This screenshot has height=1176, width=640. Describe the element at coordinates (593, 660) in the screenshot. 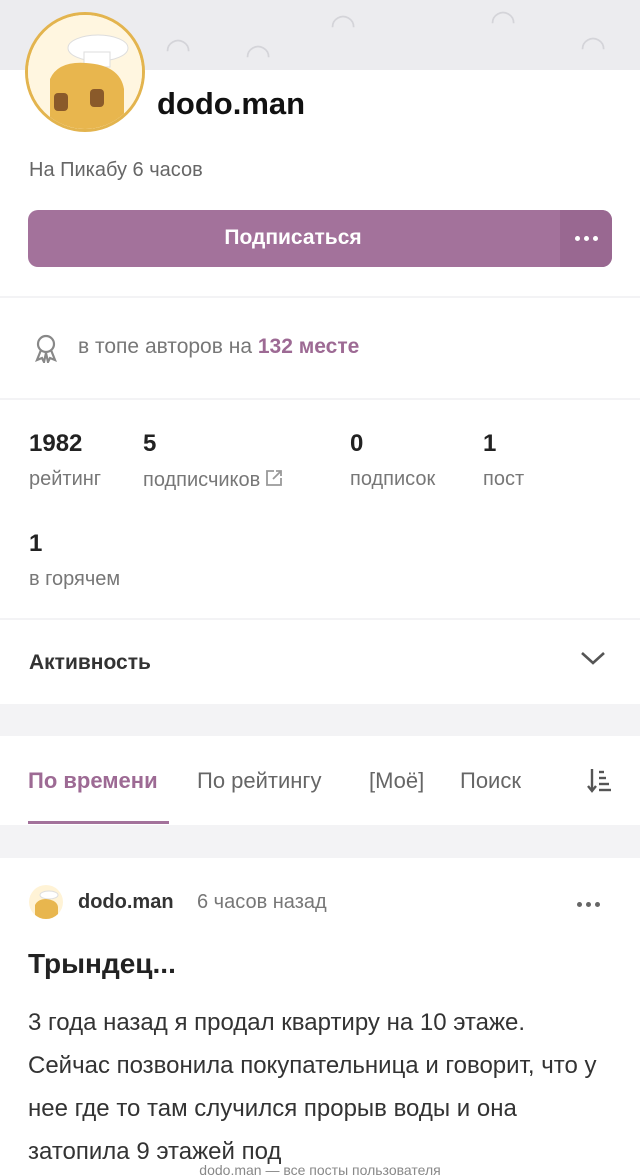

I see `chevron-down-icon` at that location.